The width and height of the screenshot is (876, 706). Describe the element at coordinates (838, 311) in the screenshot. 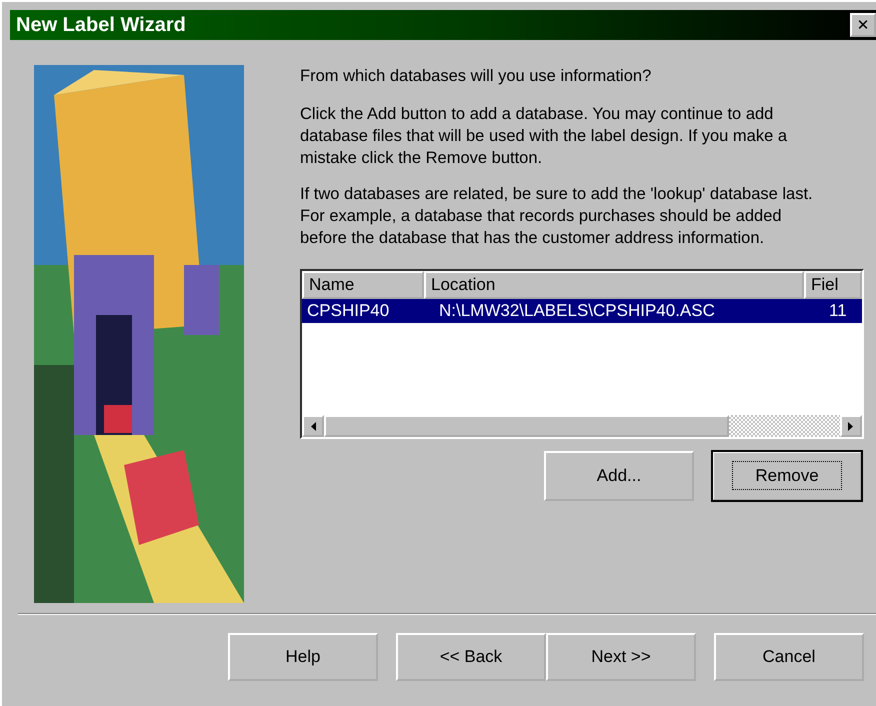

I see `table-cell-text: 11` at that location.